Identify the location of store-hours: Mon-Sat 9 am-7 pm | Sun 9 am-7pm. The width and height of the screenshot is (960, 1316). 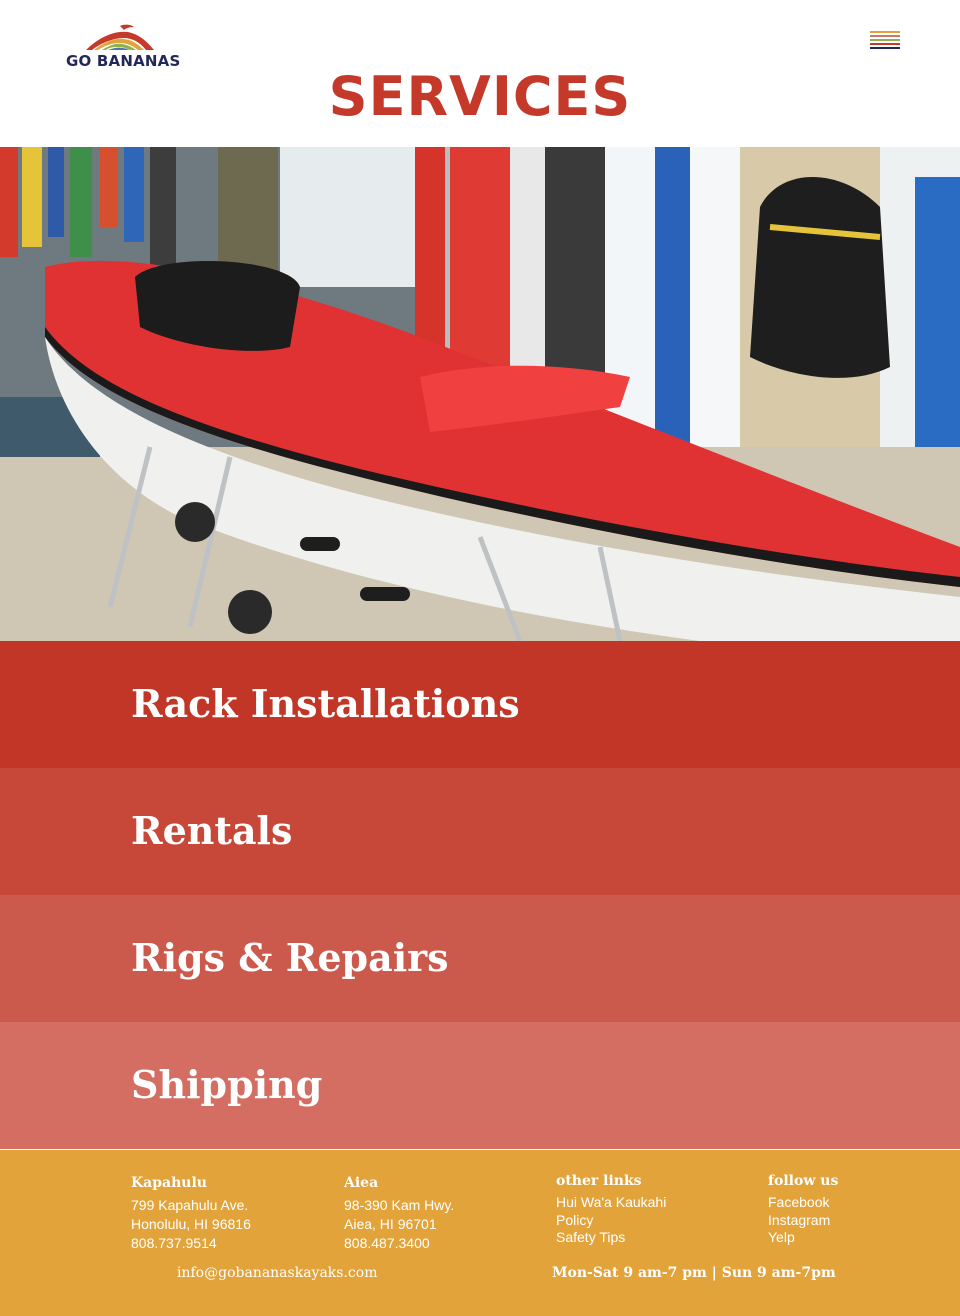
(694, 1273).